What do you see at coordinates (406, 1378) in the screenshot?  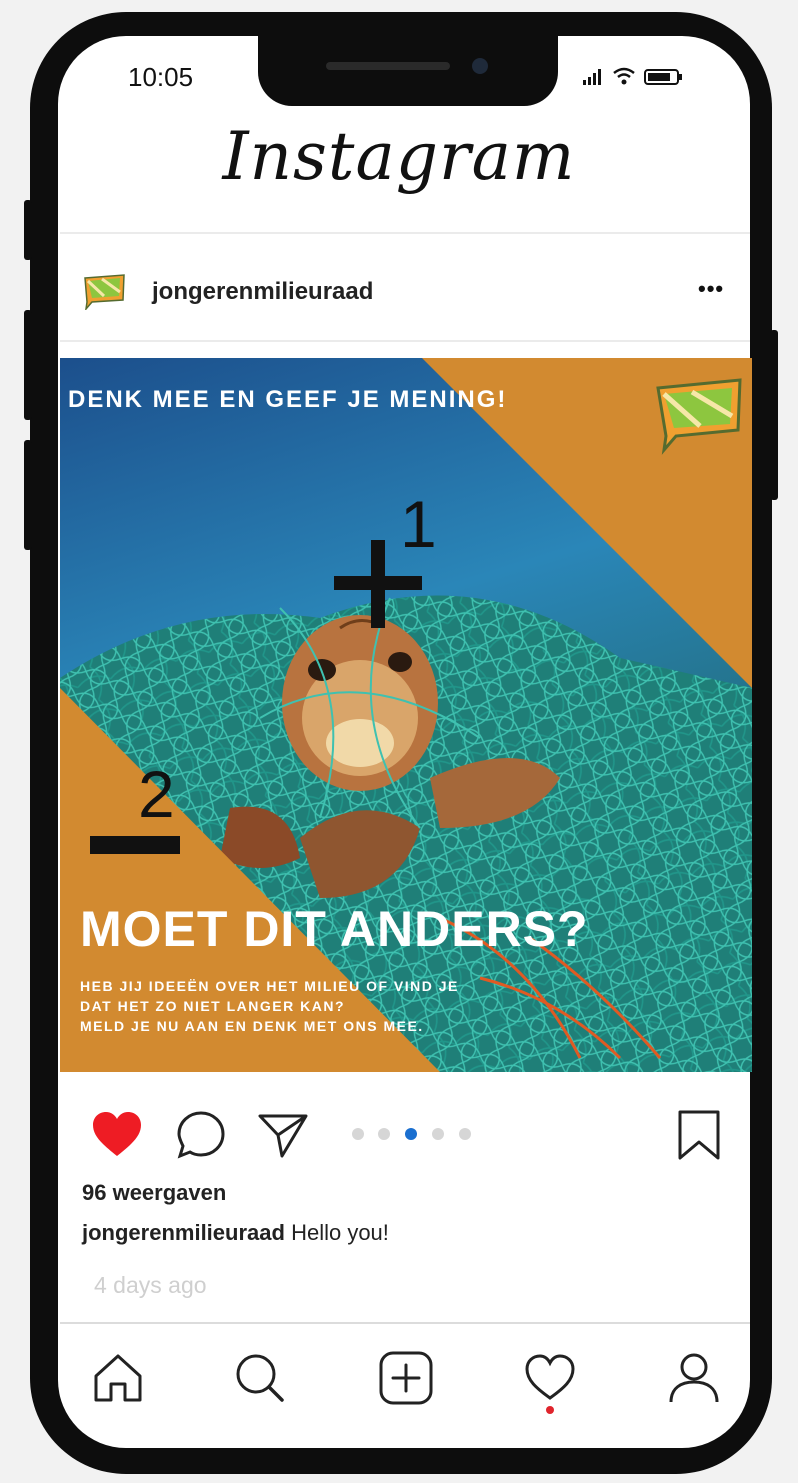 I see `new-post-icon` at bounding box center [406, 1378].